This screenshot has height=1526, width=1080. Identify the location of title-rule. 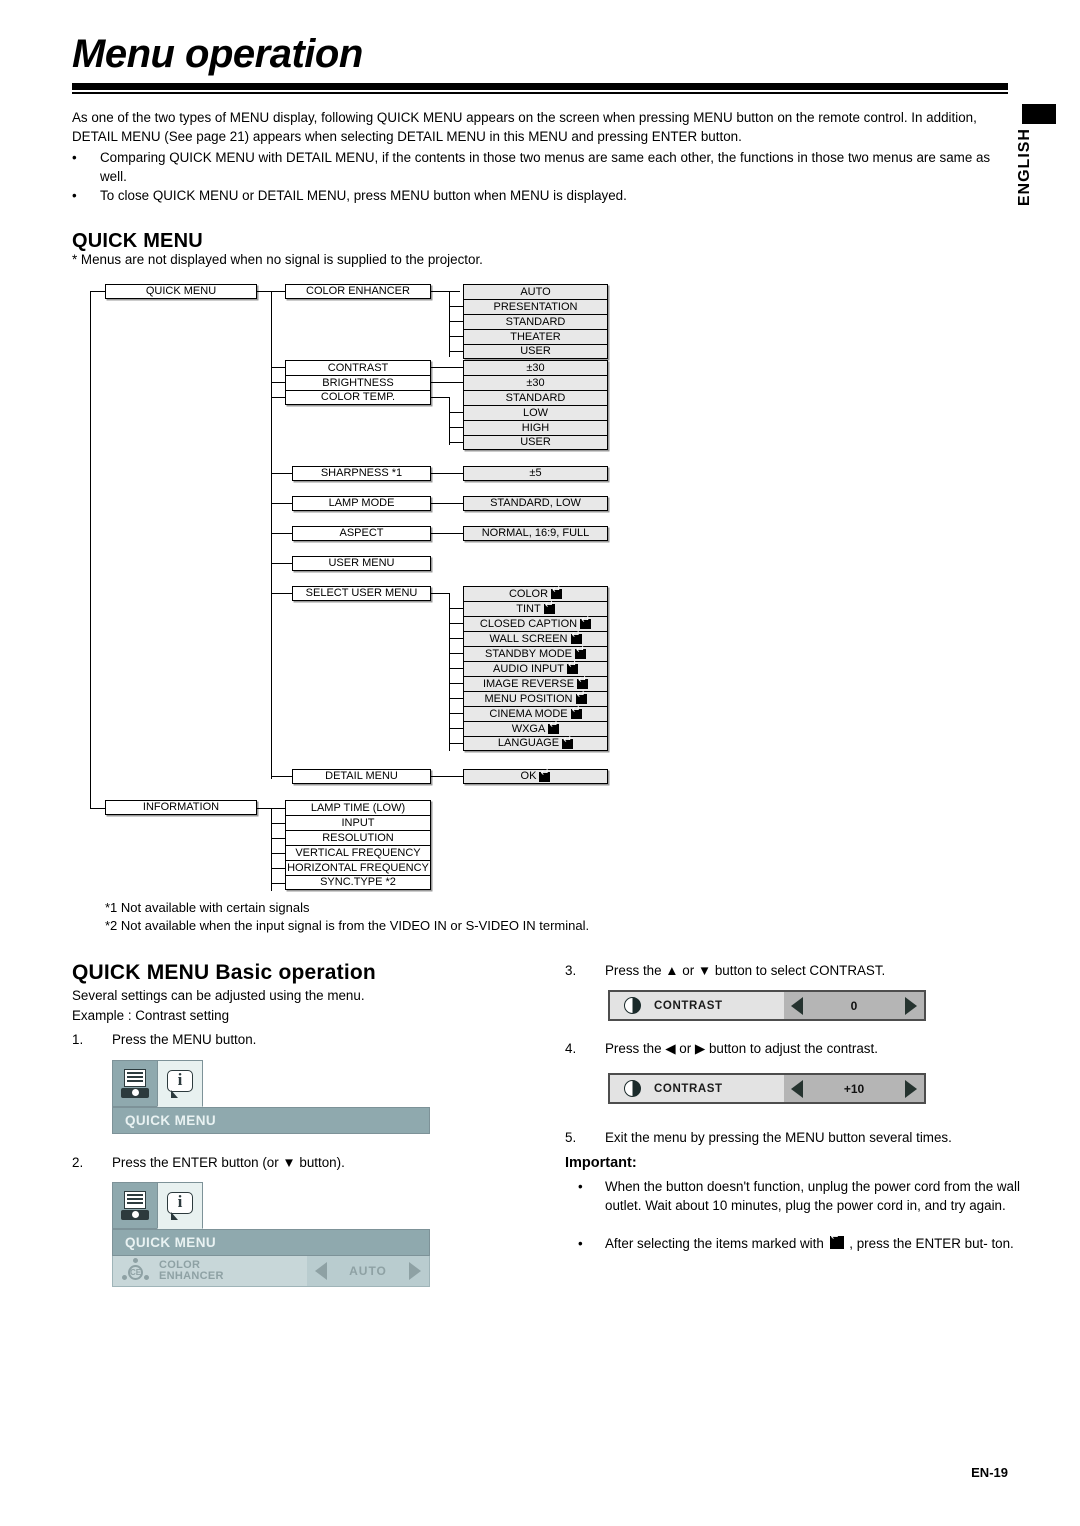
(540, 86).